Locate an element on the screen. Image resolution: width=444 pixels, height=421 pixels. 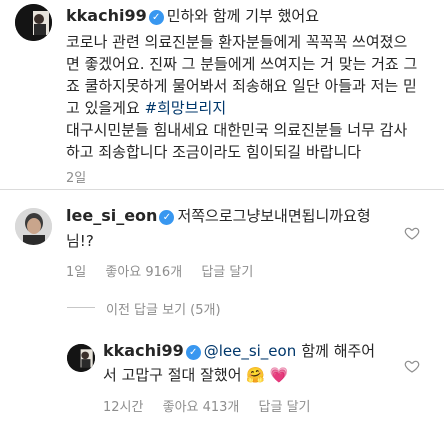
comment-text-line: 저쪽으로그냥보내면됩니까요형 is located at coordinates (274, 216).